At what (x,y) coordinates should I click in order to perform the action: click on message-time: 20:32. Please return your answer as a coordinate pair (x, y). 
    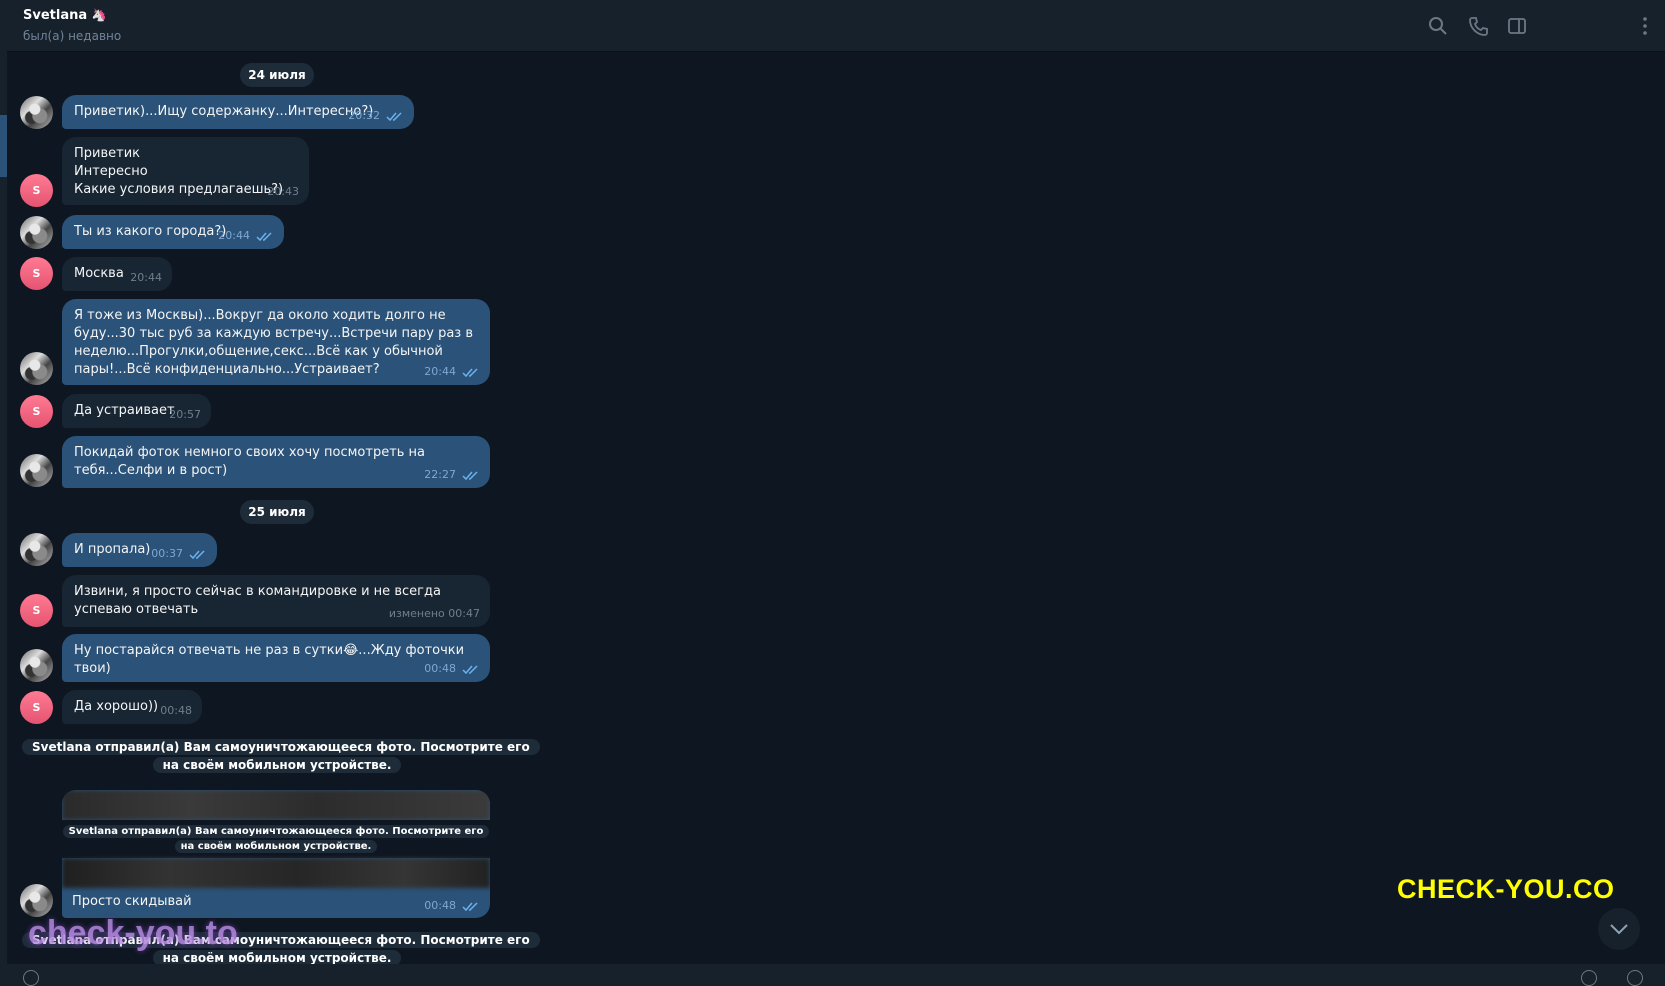
    Looking at the image, I should click on (364, 115).